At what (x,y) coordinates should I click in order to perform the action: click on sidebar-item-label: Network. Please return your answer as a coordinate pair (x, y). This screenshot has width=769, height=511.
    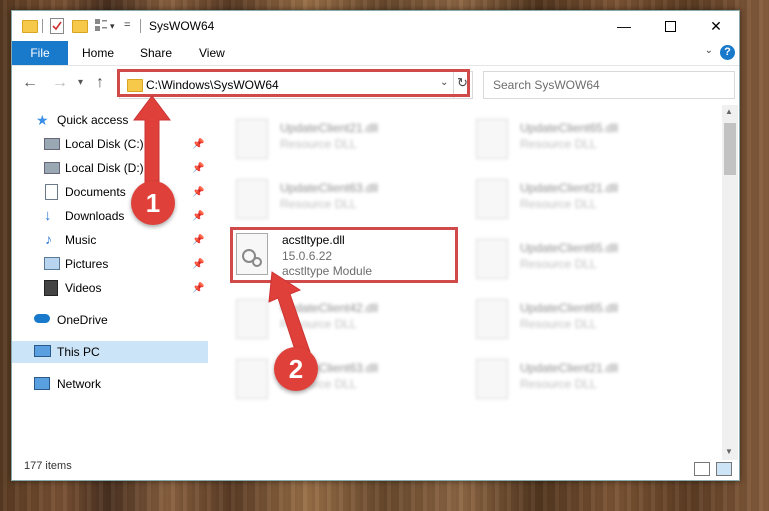
    Looking at the image, I should click on (79, 384).